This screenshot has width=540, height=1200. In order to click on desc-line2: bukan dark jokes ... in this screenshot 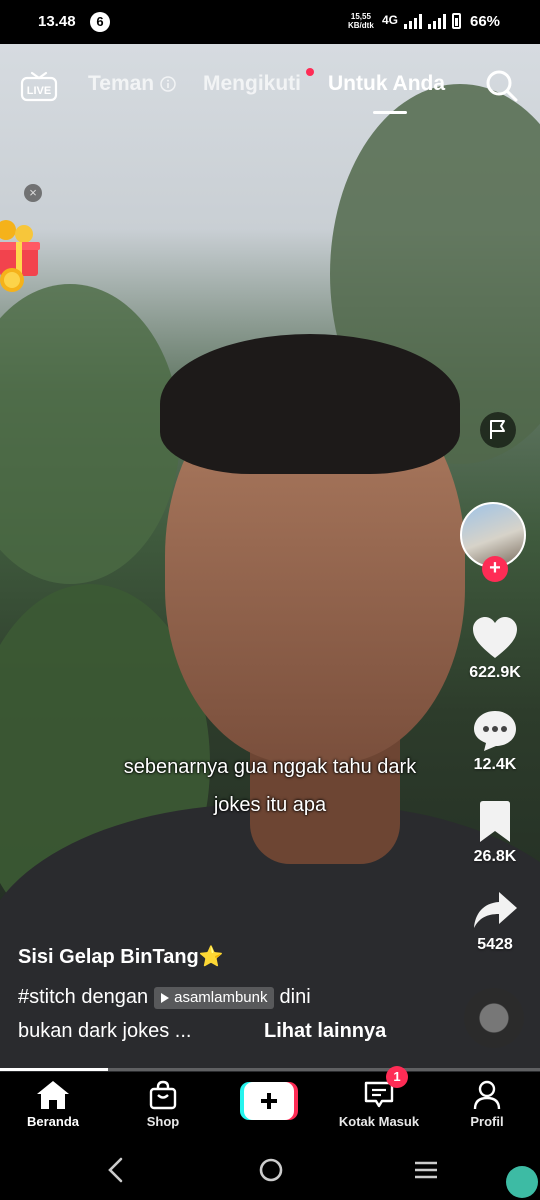, I will do `click(105, 1031)`.